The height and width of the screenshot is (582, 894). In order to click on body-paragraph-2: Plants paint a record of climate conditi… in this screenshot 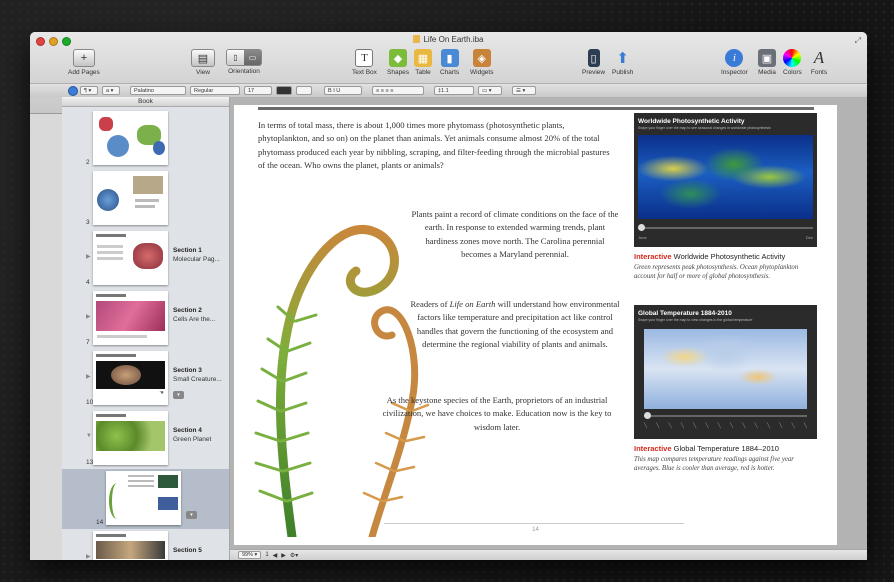, I will do `click(515, 234)`.